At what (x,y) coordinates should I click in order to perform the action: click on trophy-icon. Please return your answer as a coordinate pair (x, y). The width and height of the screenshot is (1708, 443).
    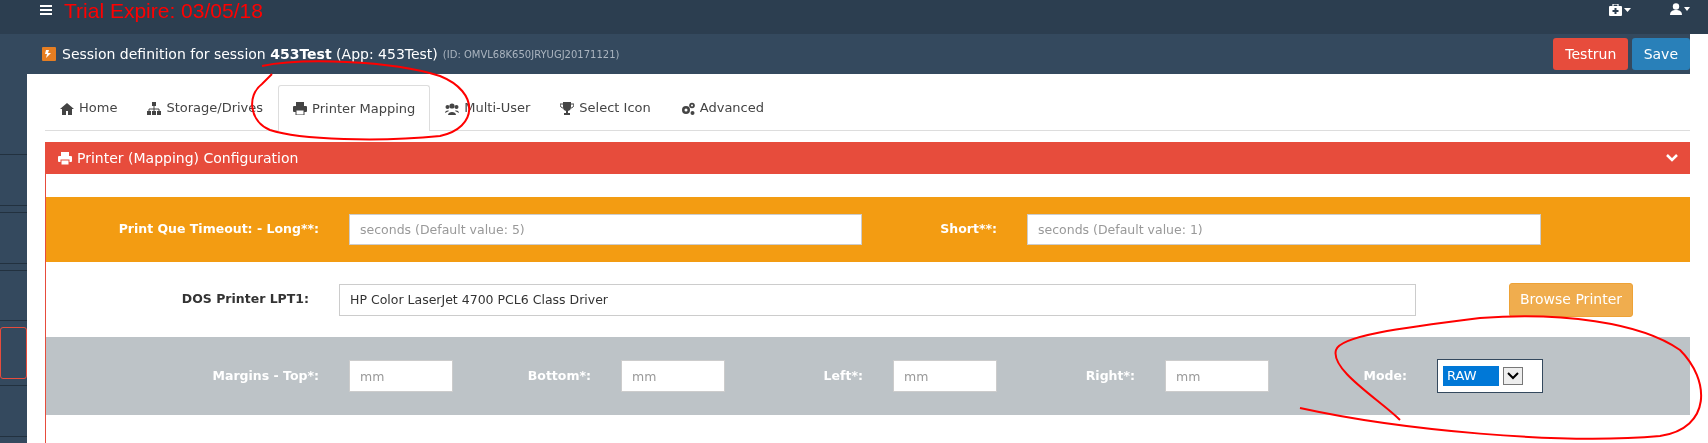
    Looking at the image, I should click on (567, 108).